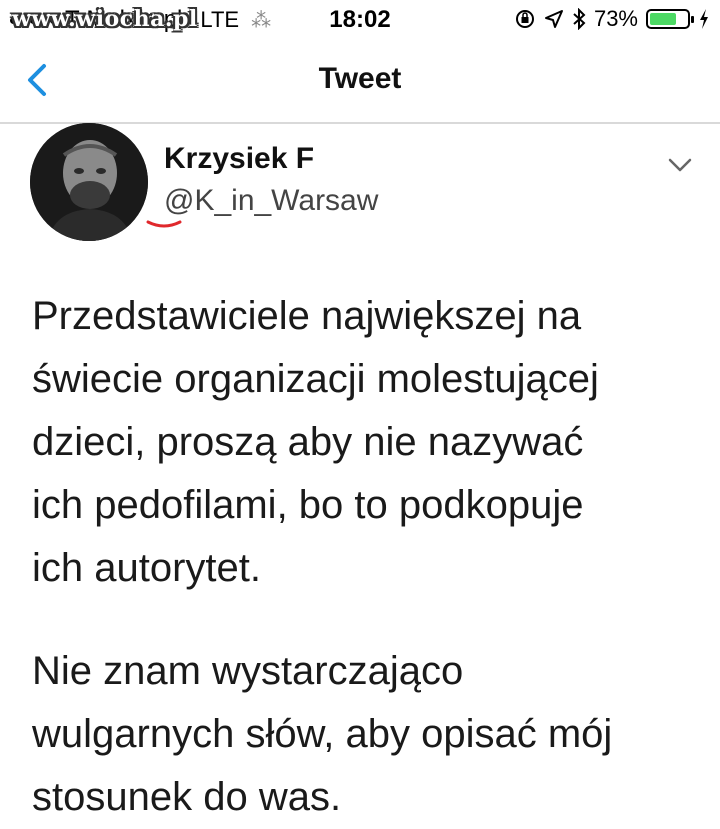 This screenshot has width=720, height=829. Describe the element at coordinates (524, 19) in the screenshot. I see `orientation-lock-icon` at that location.